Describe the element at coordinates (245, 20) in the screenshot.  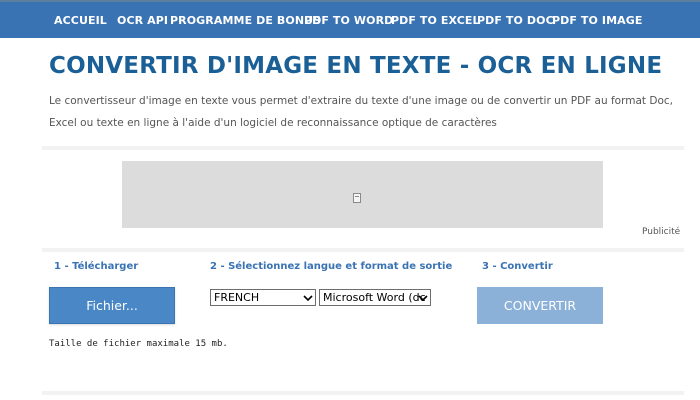
I see `nav-item-programme-de-bonus: PROGRAMME DE BONUS` at that location.